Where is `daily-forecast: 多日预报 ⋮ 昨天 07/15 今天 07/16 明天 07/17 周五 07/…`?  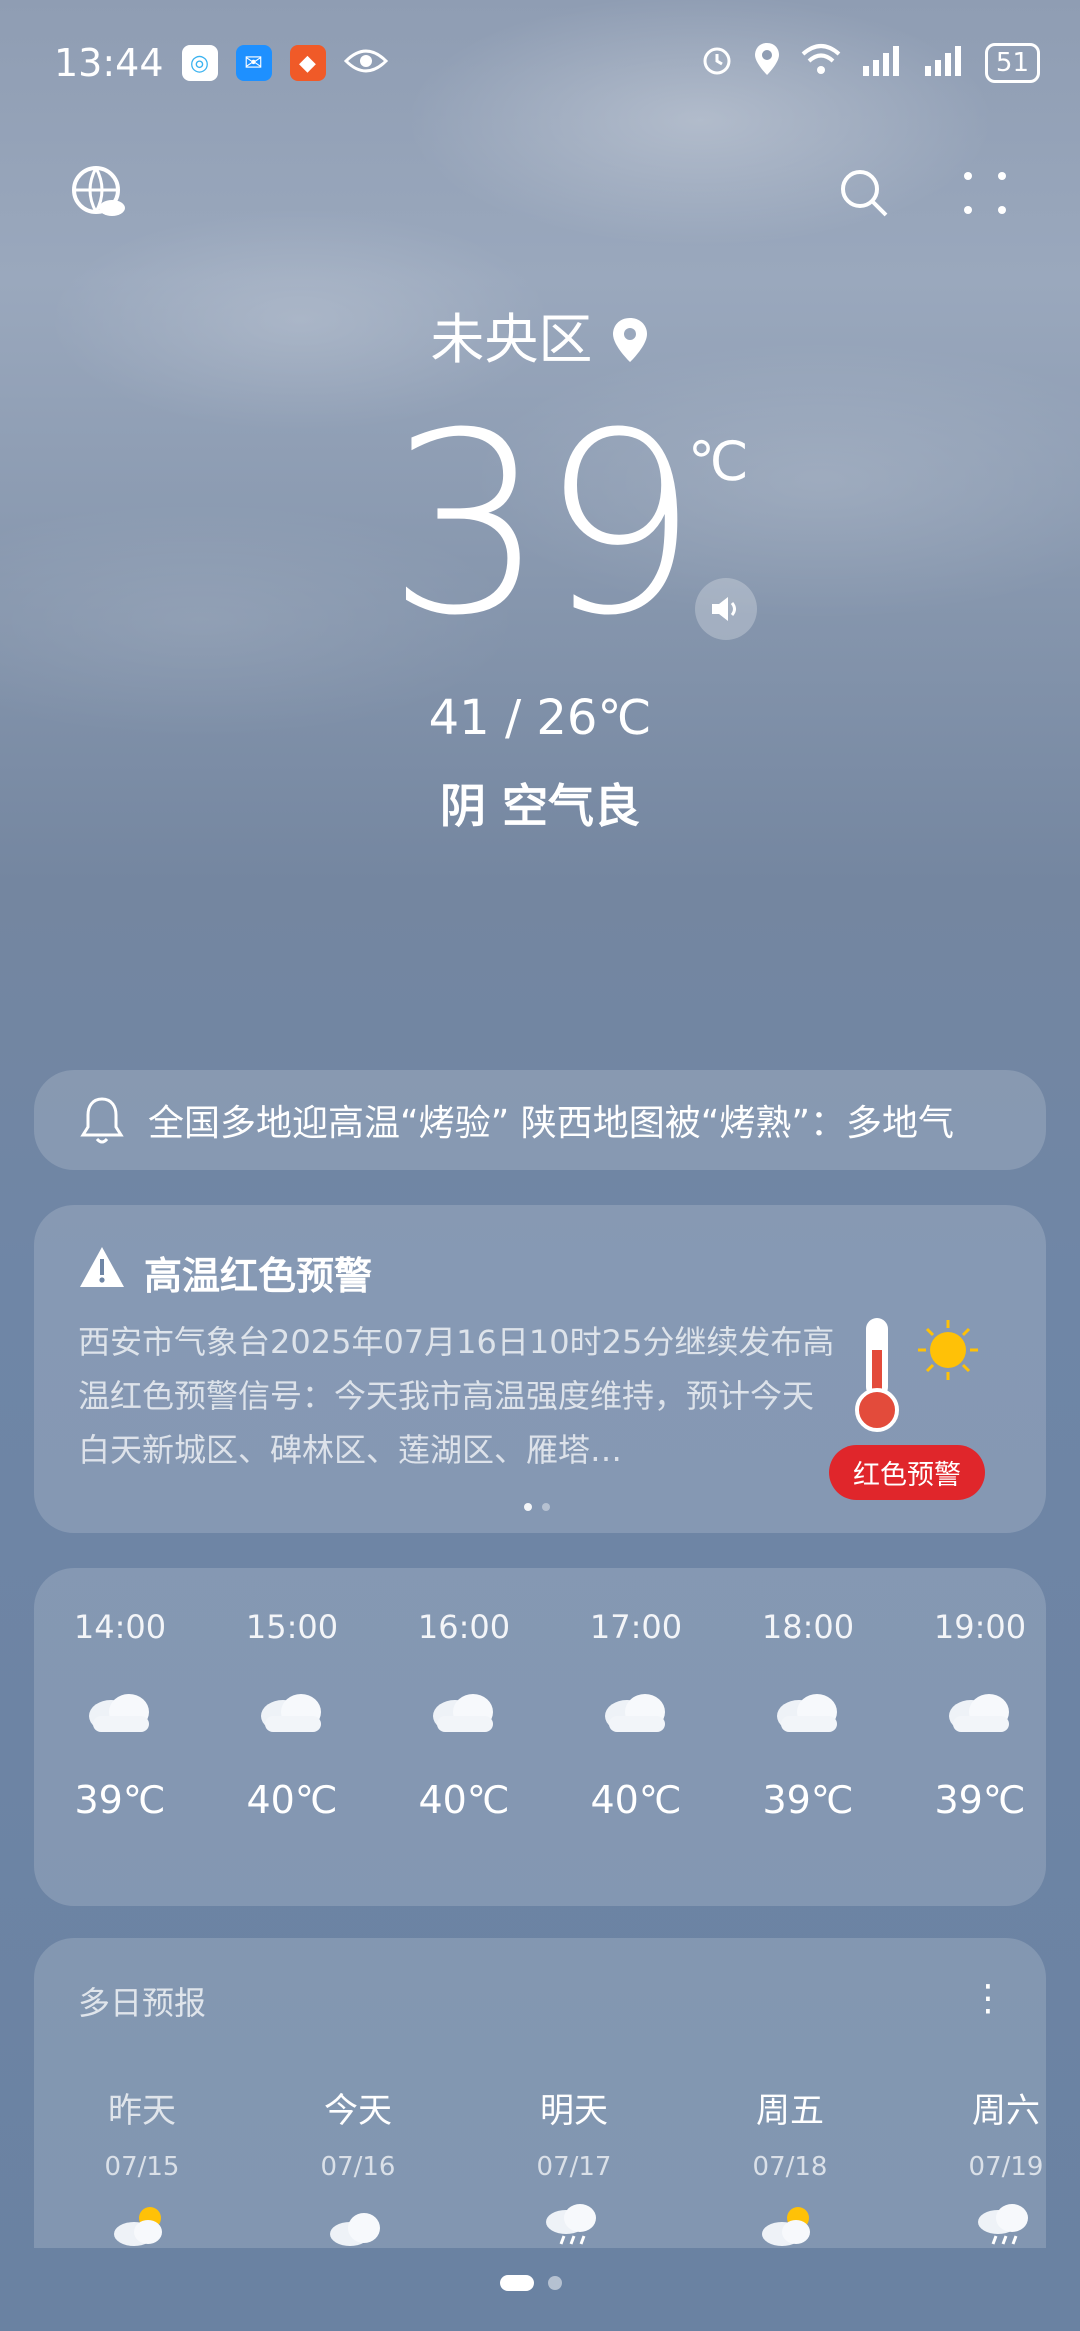
daily-forecast: 多日预报 ⋮ 昨天 07/15 今天 07/16 明天 07/17 周五 07/… is located at coordinates (540, 2093).